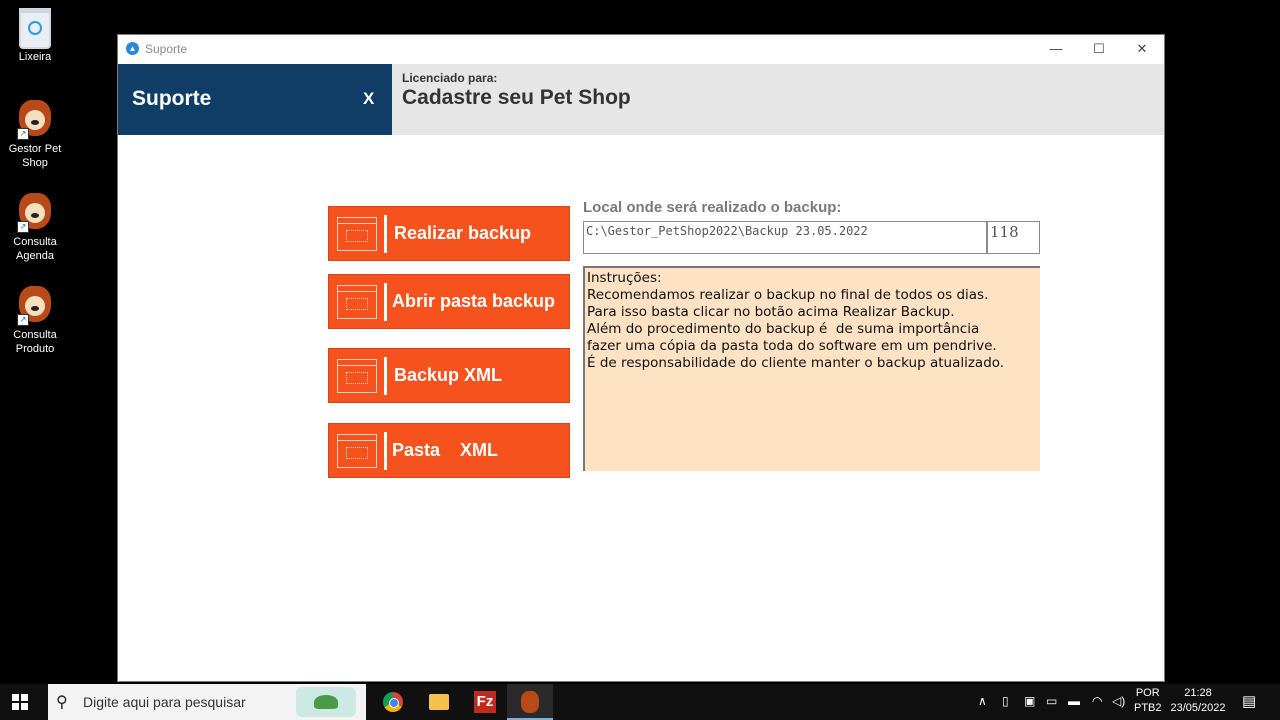  Describe the element at coordinates (624, 278) in the screenshot. I see `instruction-line: Instruções:` at that location.